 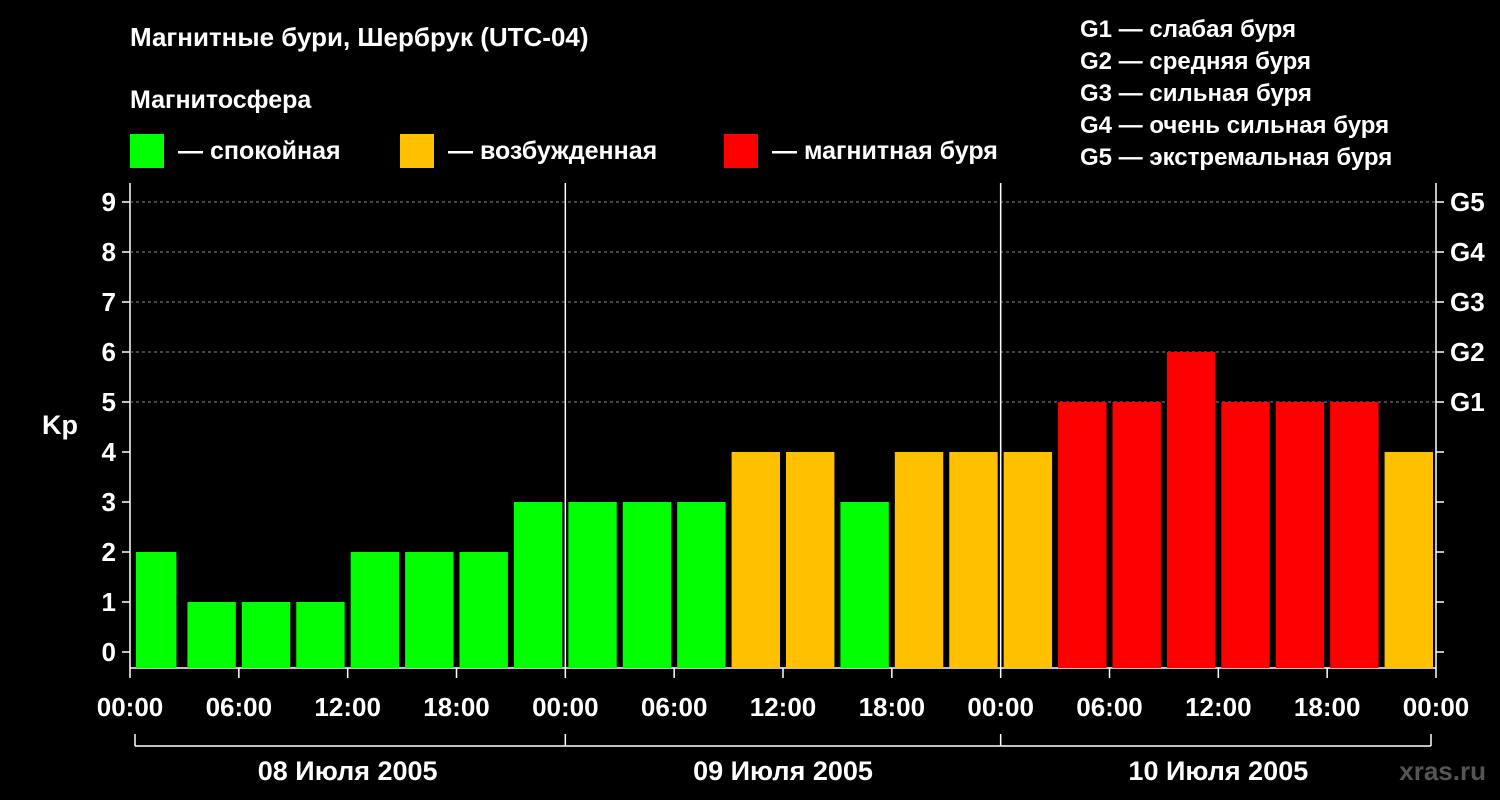 I want to click on y-tick-label: 0, so click(x=109, y=652).